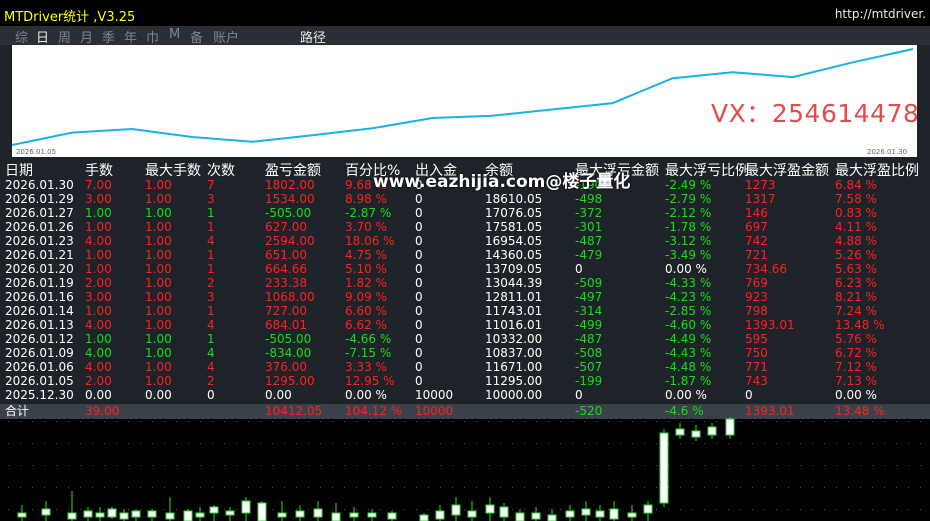 This screenshot has width=930, height=521. I want to click on cell-max-up-pct: 6.23 %, so click(856, 283).